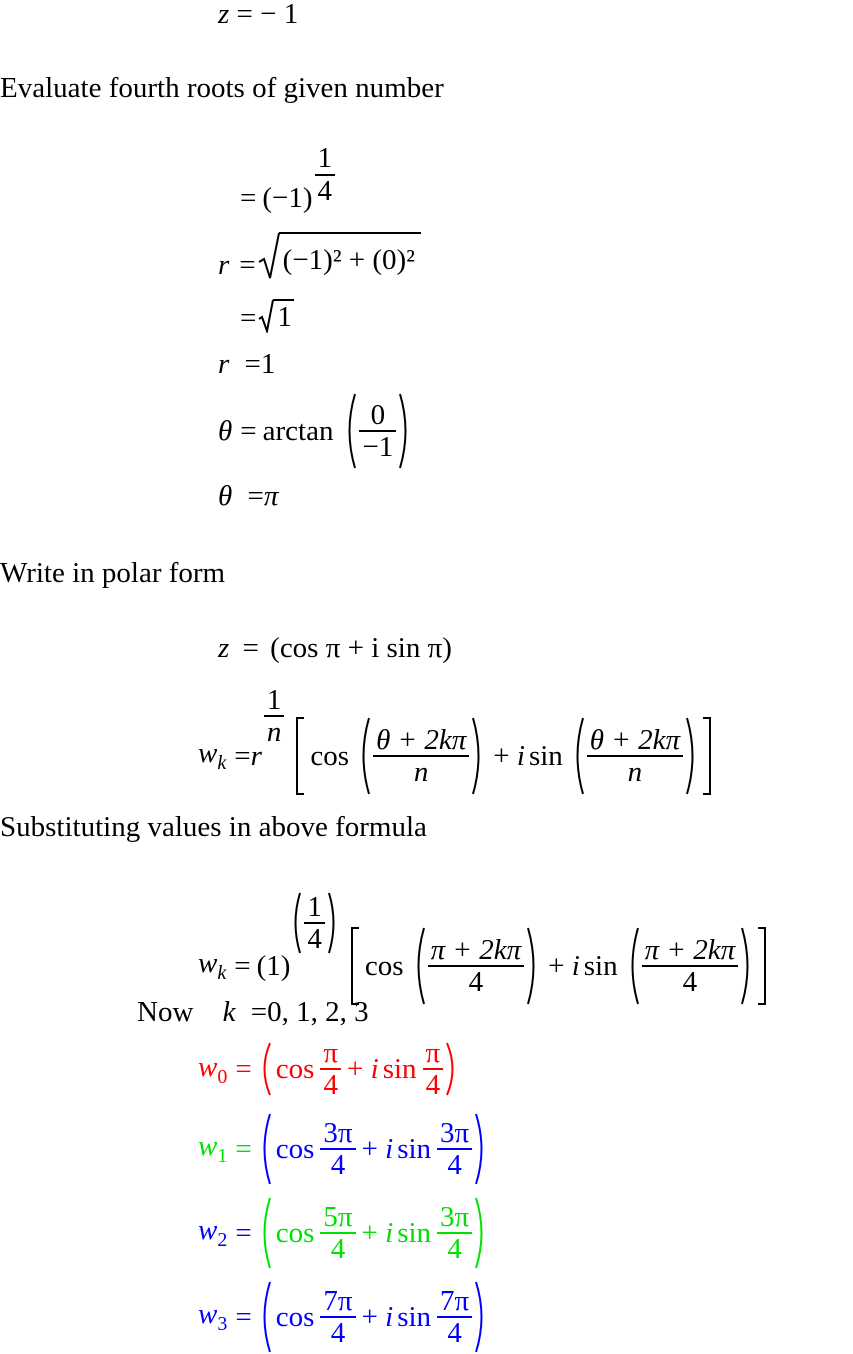 This screenshot has height=1354, width=853. I want to click on heading-polar-form: Write in polar form, so click(113, 573).